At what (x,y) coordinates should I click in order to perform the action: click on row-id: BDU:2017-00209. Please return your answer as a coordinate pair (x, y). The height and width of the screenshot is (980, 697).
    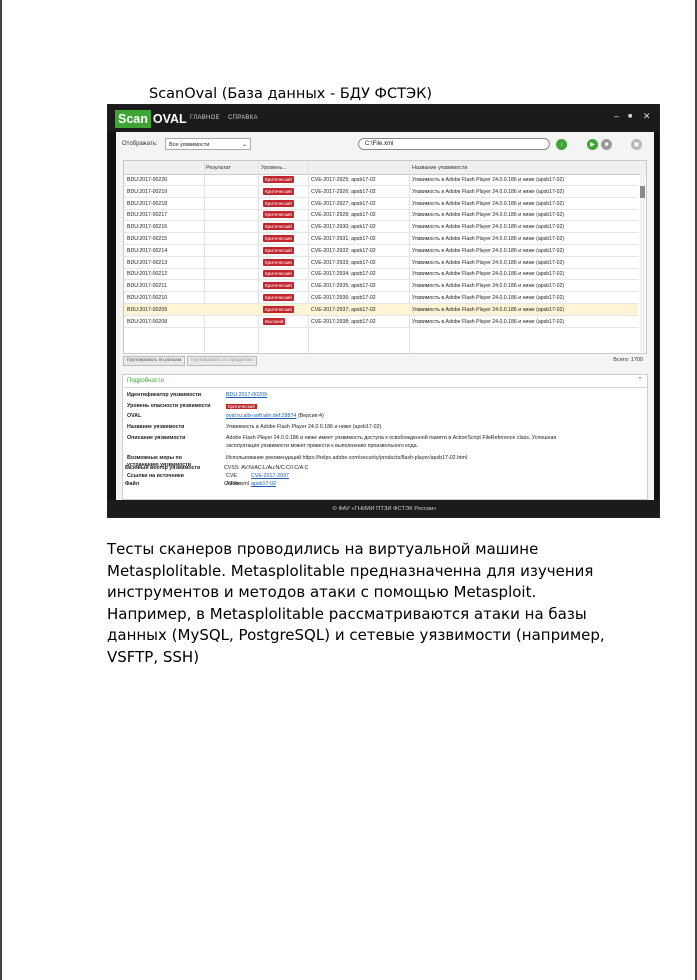
    Looking at the image, I should click on (147, 309).